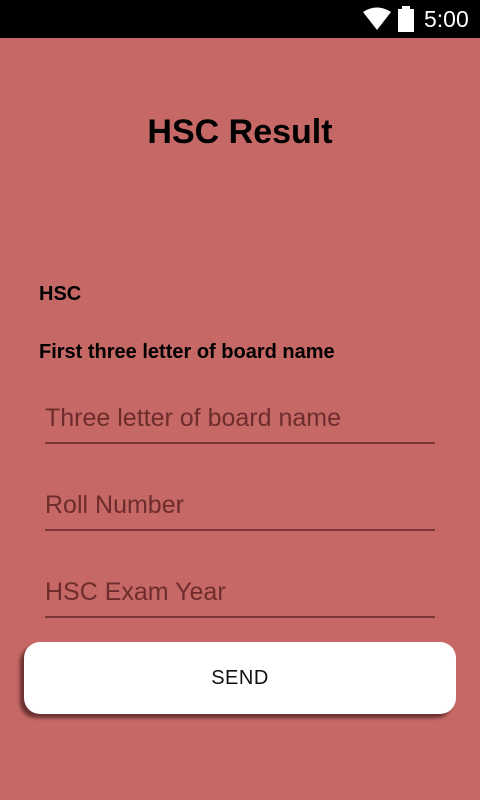 This screenshot has width=480, height=800. What do you see at coordinates (240, 418) in the screenshot?
I see `board-name-input` at bounding box center [240, 418].